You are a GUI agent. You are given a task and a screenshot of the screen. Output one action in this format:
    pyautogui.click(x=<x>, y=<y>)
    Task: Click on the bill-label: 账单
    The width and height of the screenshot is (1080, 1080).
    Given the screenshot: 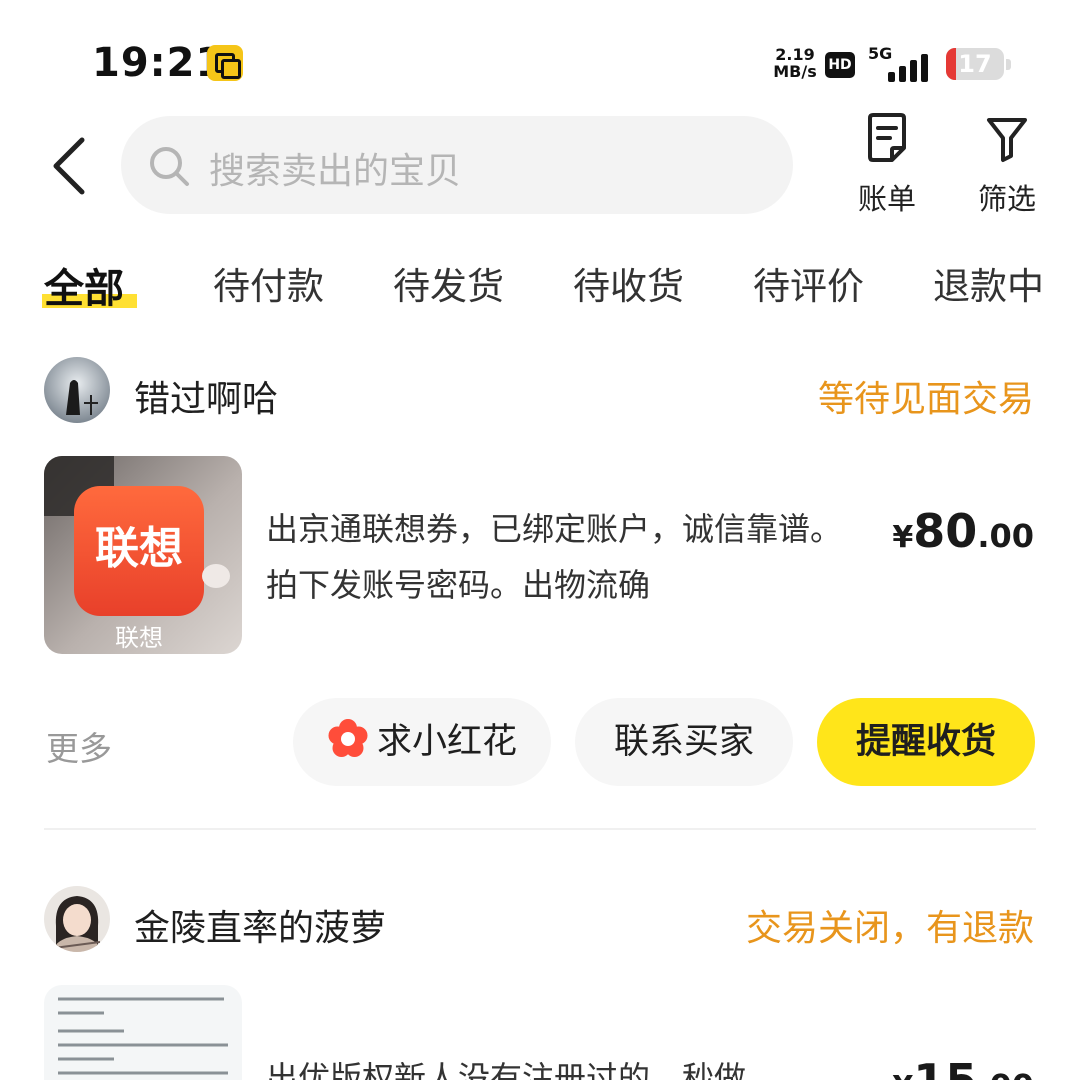 What is the action you would take?
    pyautogui.click(x=886, y=199)
    